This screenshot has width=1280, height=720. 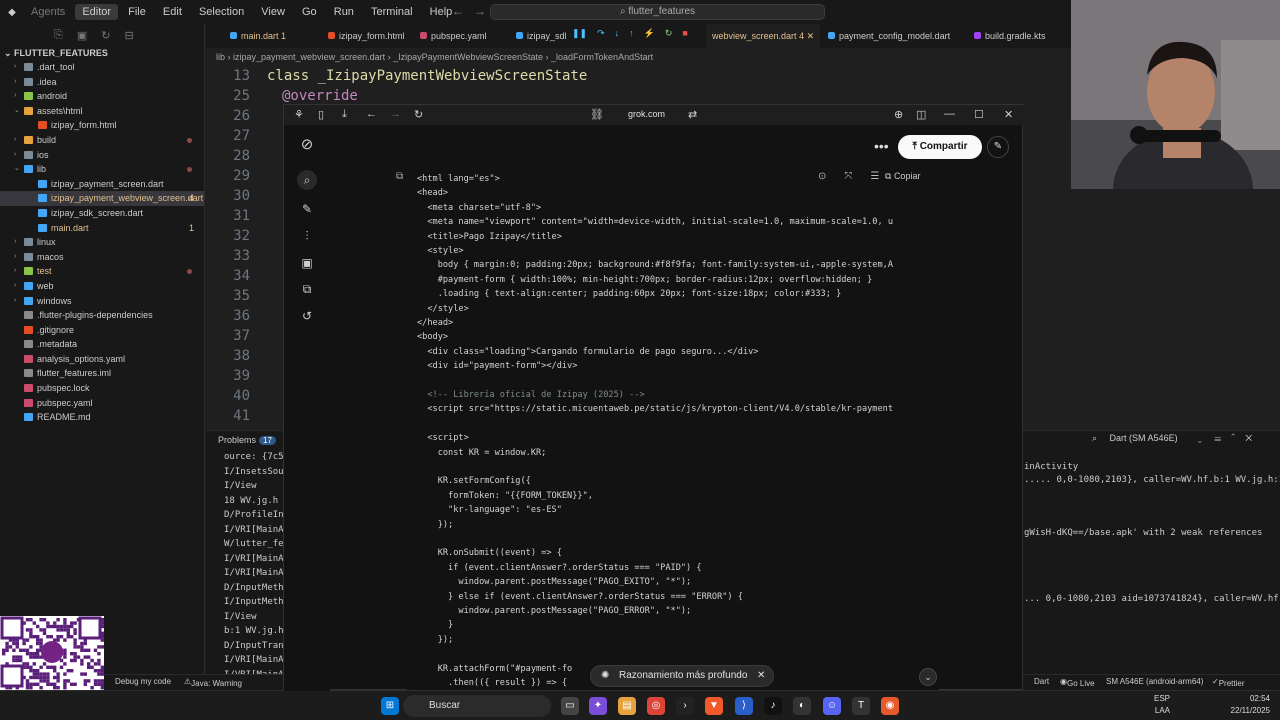 I want to click on tree-item: ⌄ lib, so click(x=102, y=169).